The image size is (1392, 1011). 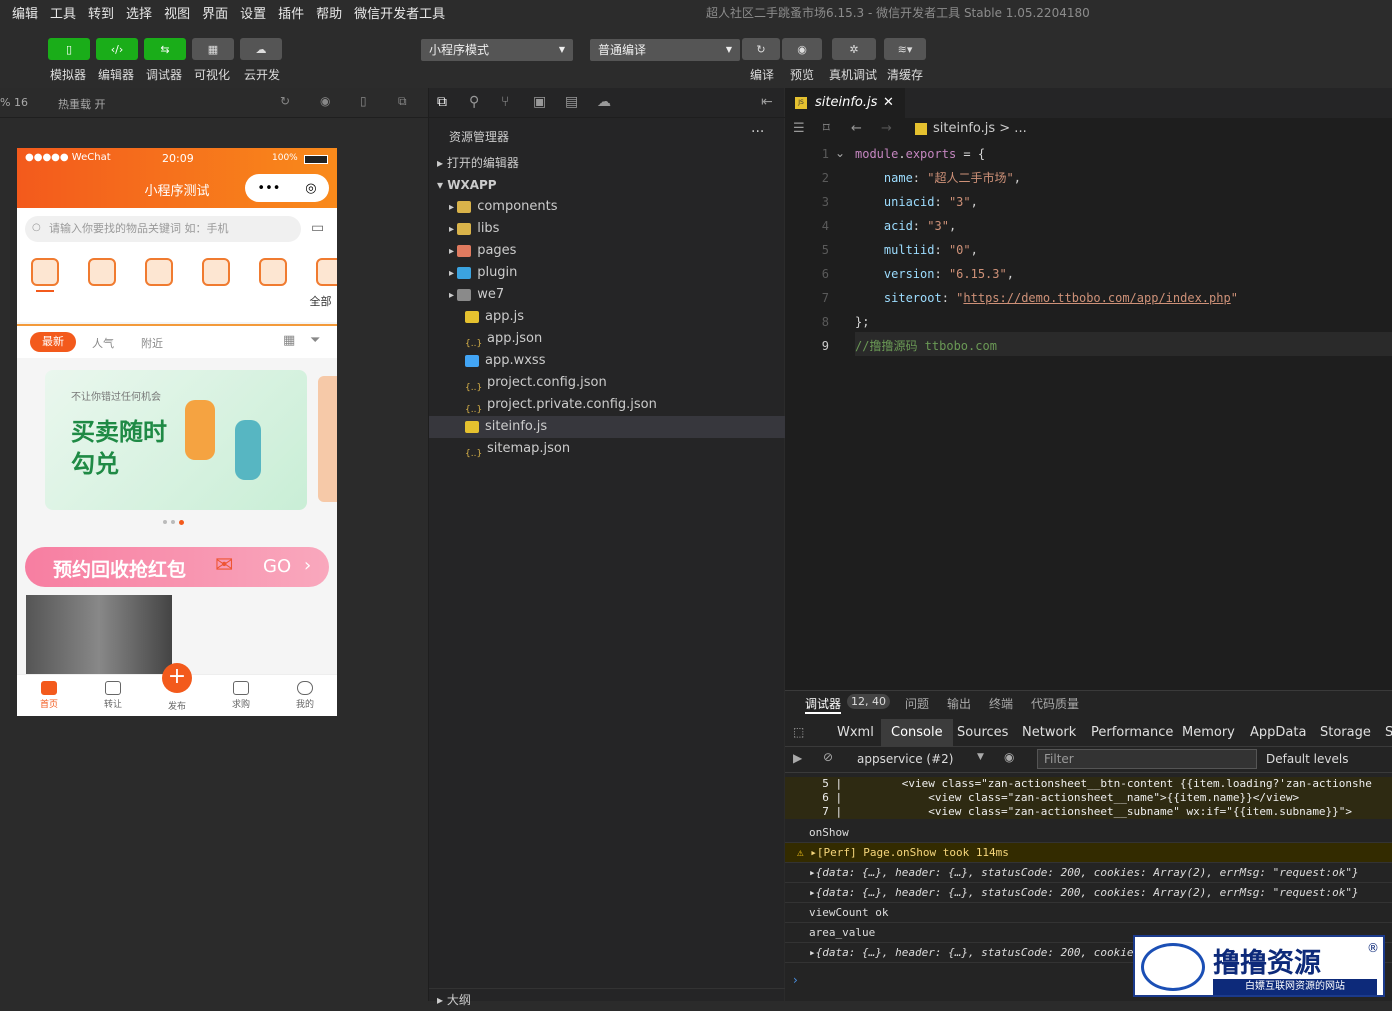 What do you see at coordinates (917, 733) in the screenshot?
I see `devtab-console: Console` at bounding box center [917, 733].